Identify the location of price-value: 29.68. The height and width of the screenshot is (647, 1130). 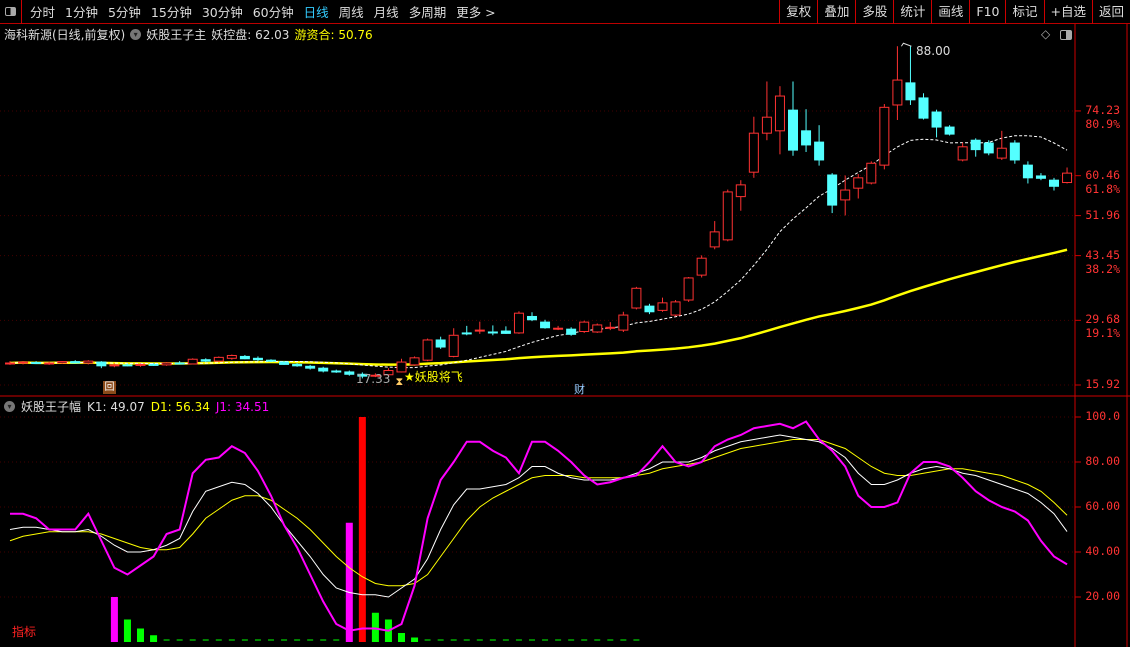
(1102, 319).